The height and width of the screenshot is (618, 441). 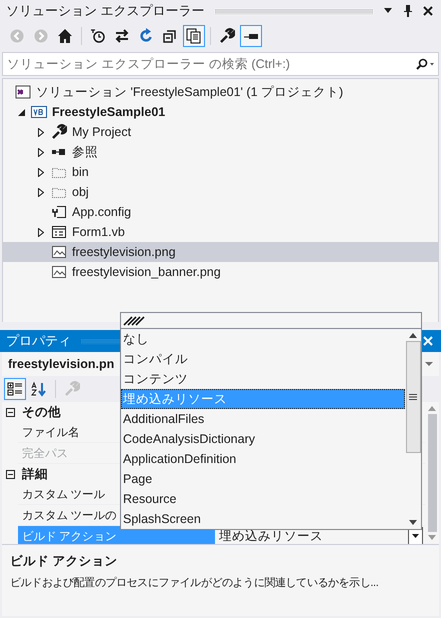 I want to click on dropdown-option: コンパイル, so click(x=263, y=359).